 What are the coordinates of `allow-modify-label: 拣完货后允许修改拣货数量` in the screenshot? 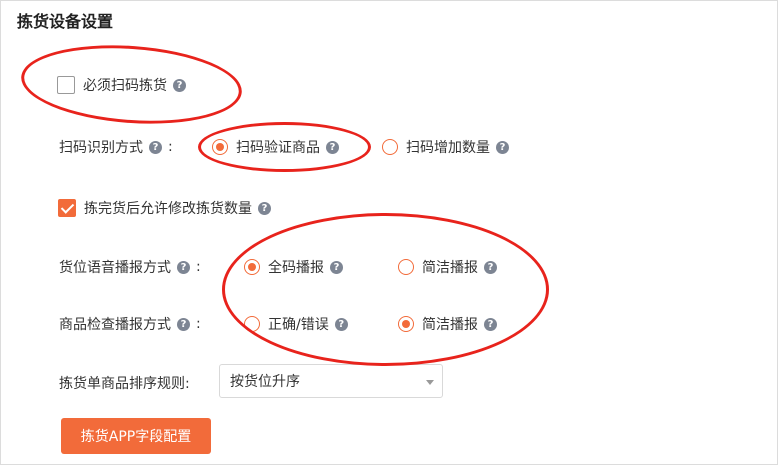 It's located at (168, 209).